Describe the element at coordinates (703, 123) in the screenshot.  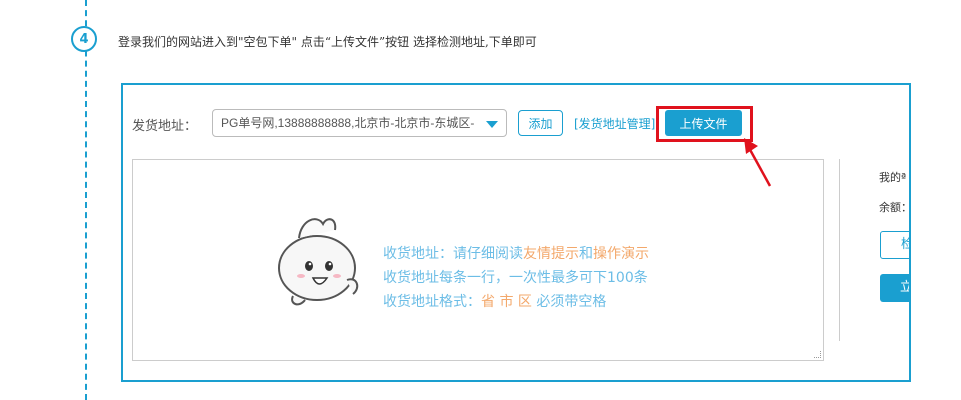
I see `upload-file-button: 上传文件` at that location.